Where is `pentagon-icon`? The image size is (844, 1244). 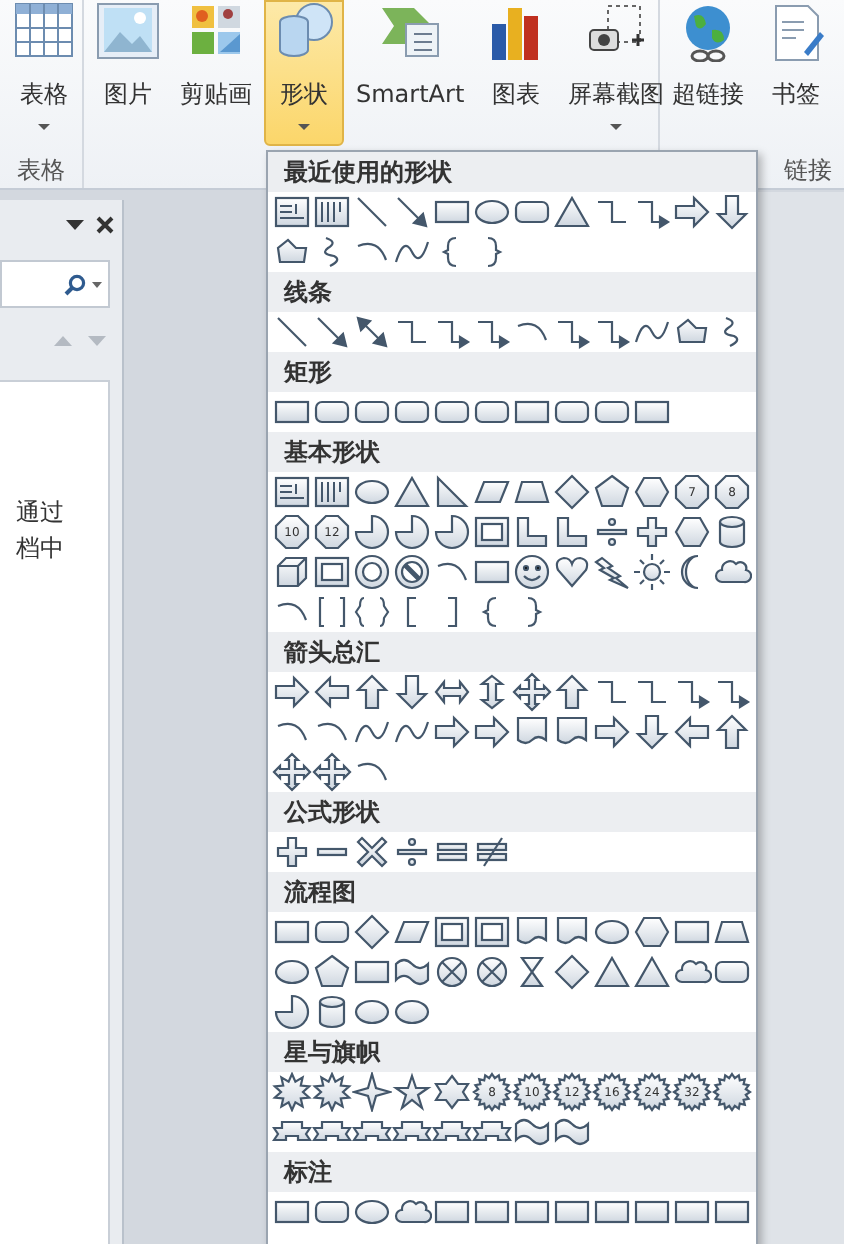
pentagon-icon is located at coordinates (332, 972).